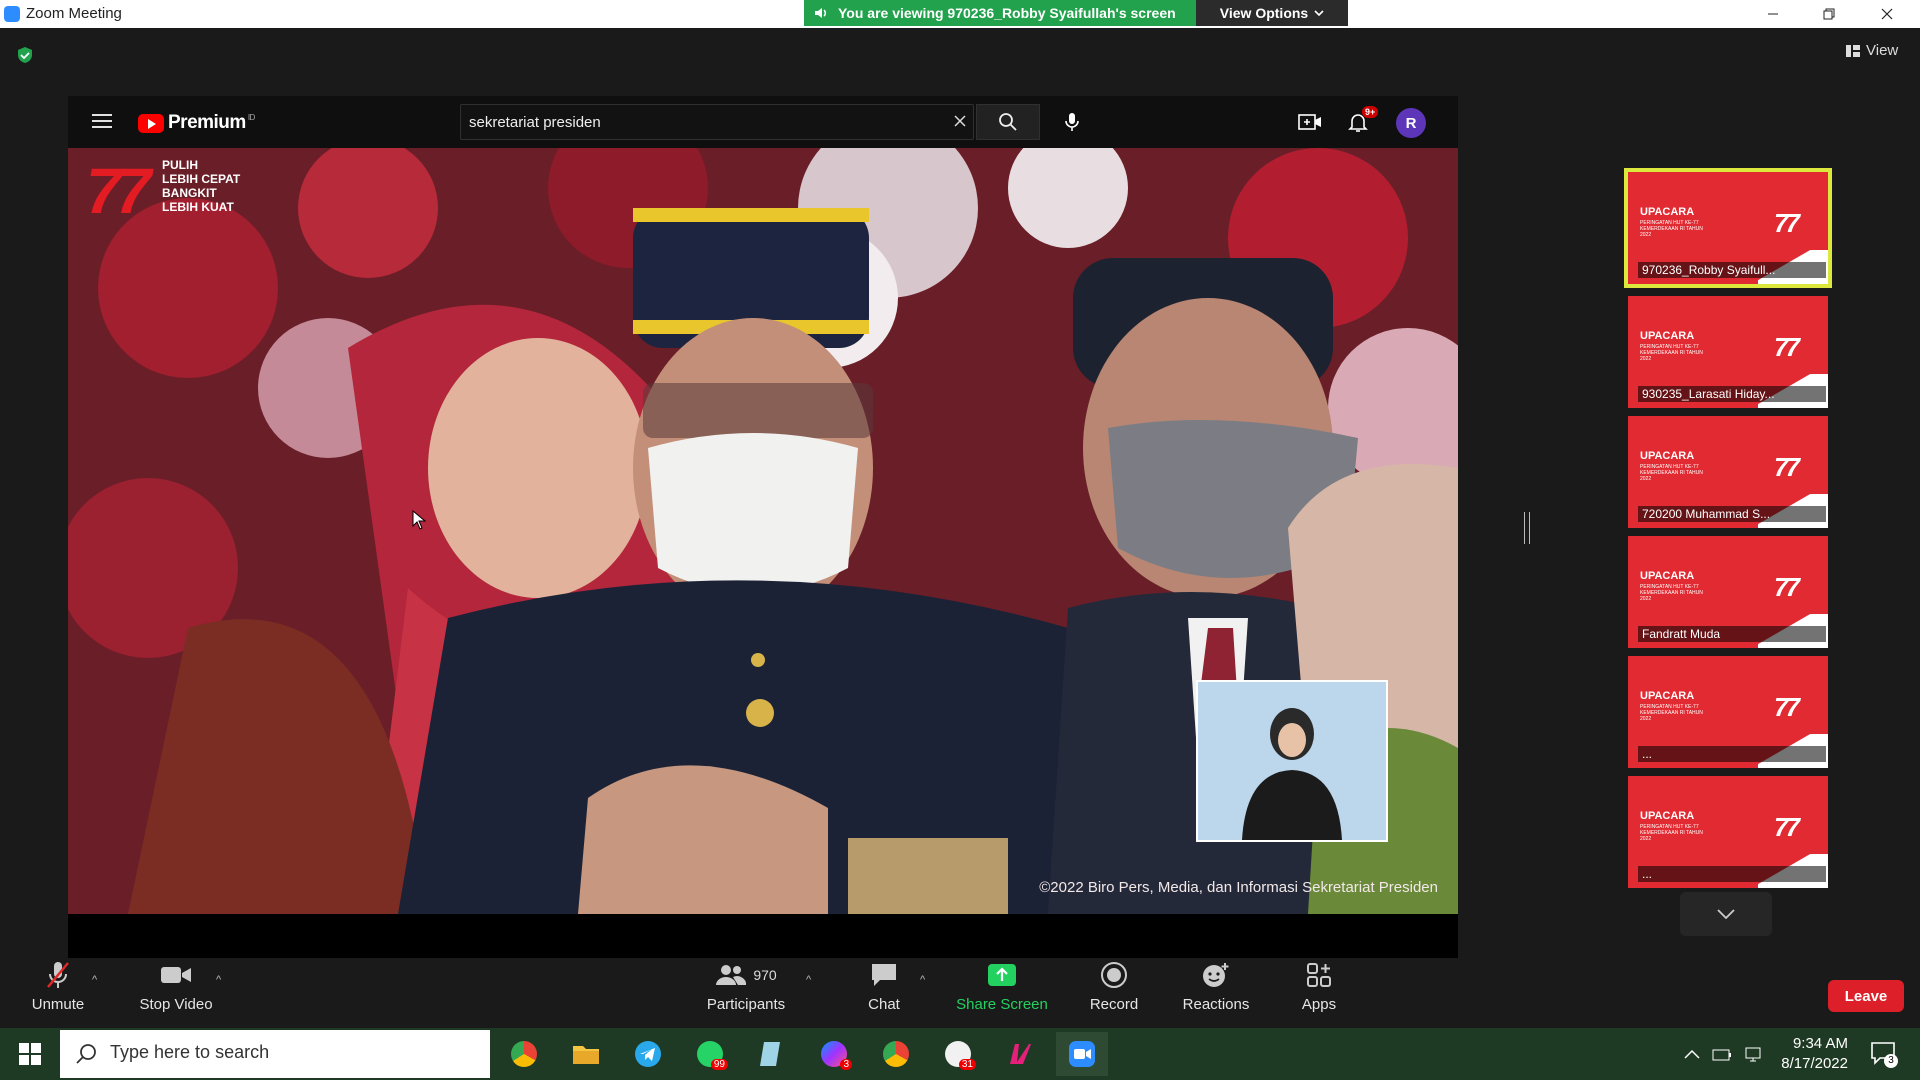 The height and width of the screenshot is (1080, 1920). I want to click on notifications-badge: 9+, so click(1370, 112).